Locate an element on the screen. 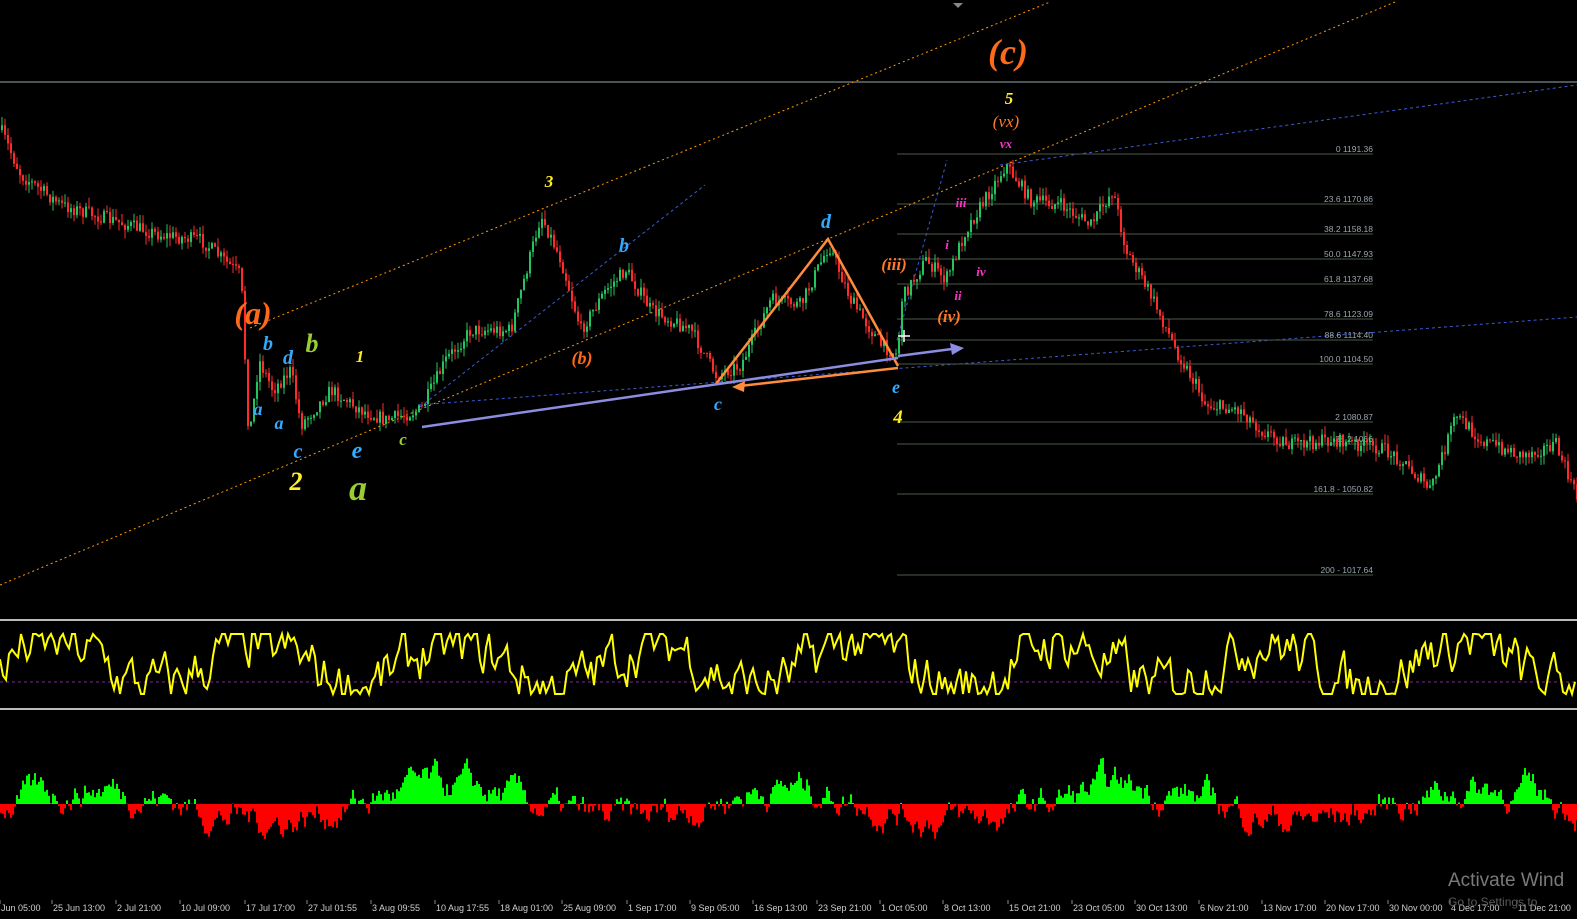 This screenshot has height=919, width=1577. wave-label: vx is located at coordinates (1006, 143).